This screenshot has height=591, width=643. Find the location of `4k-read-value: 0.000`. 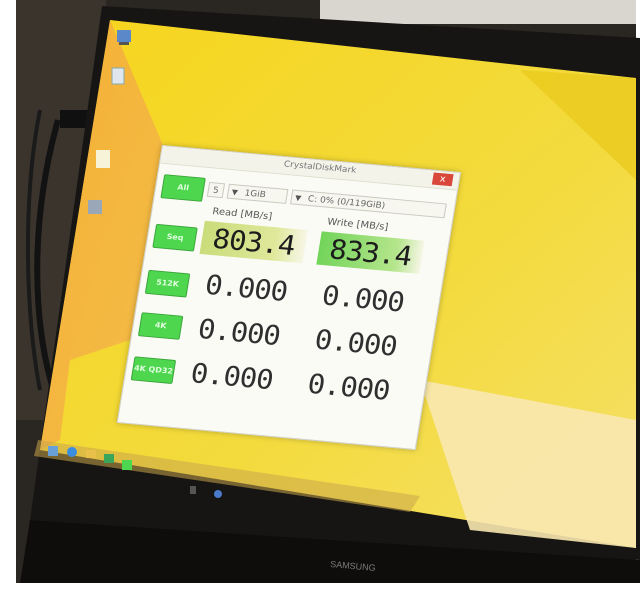

4k-read-value: 0.000 is located at coordinates (239, 332).